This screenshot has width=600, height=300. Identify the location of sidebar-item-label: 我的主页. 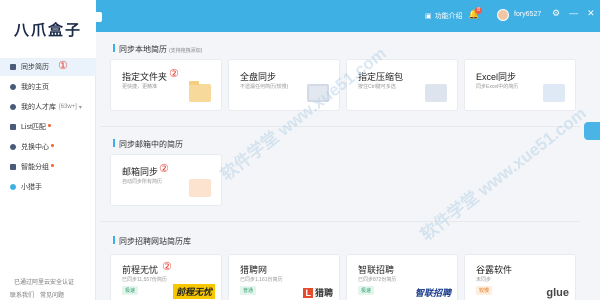
(35, 87).